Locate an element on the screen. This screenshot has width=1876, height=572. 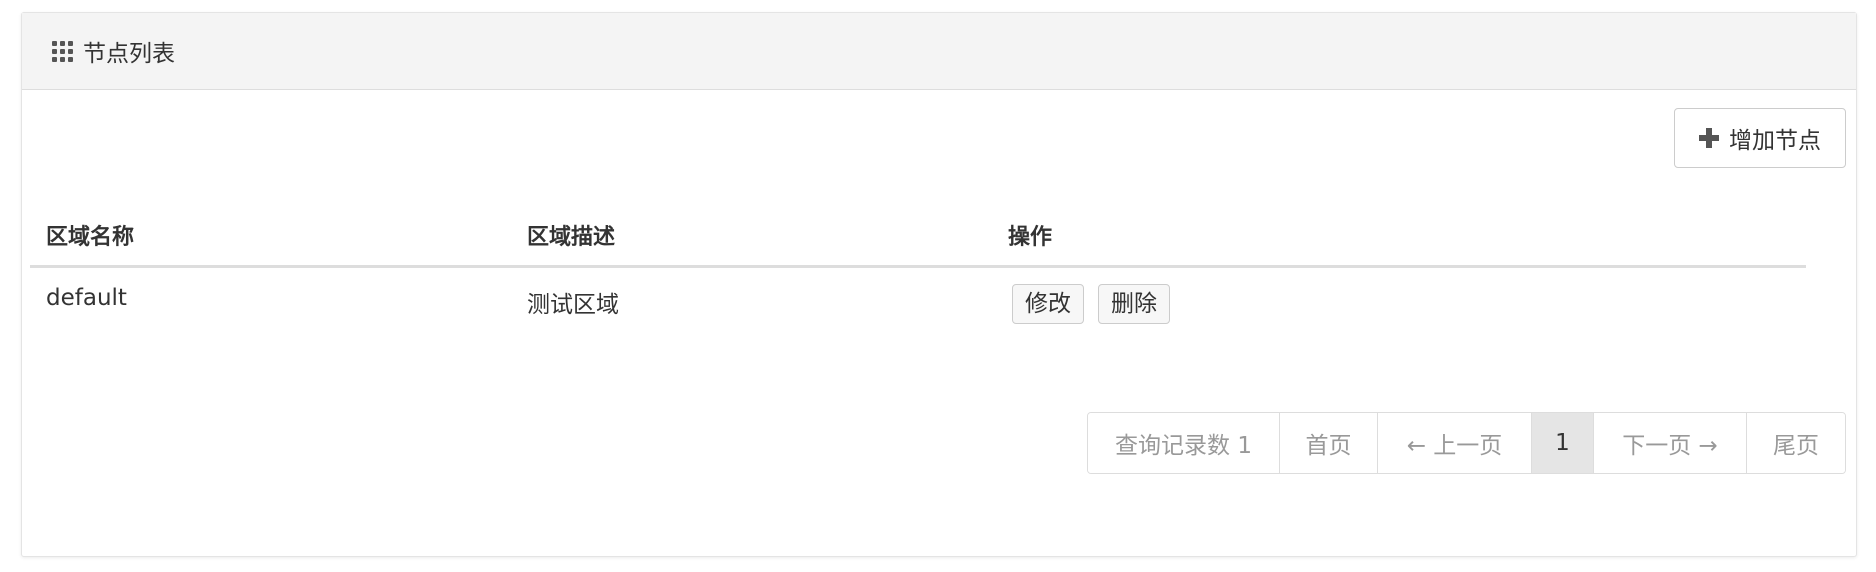
table-row: default 测试区域 修改 删除 is located at coordinates (918, 303).